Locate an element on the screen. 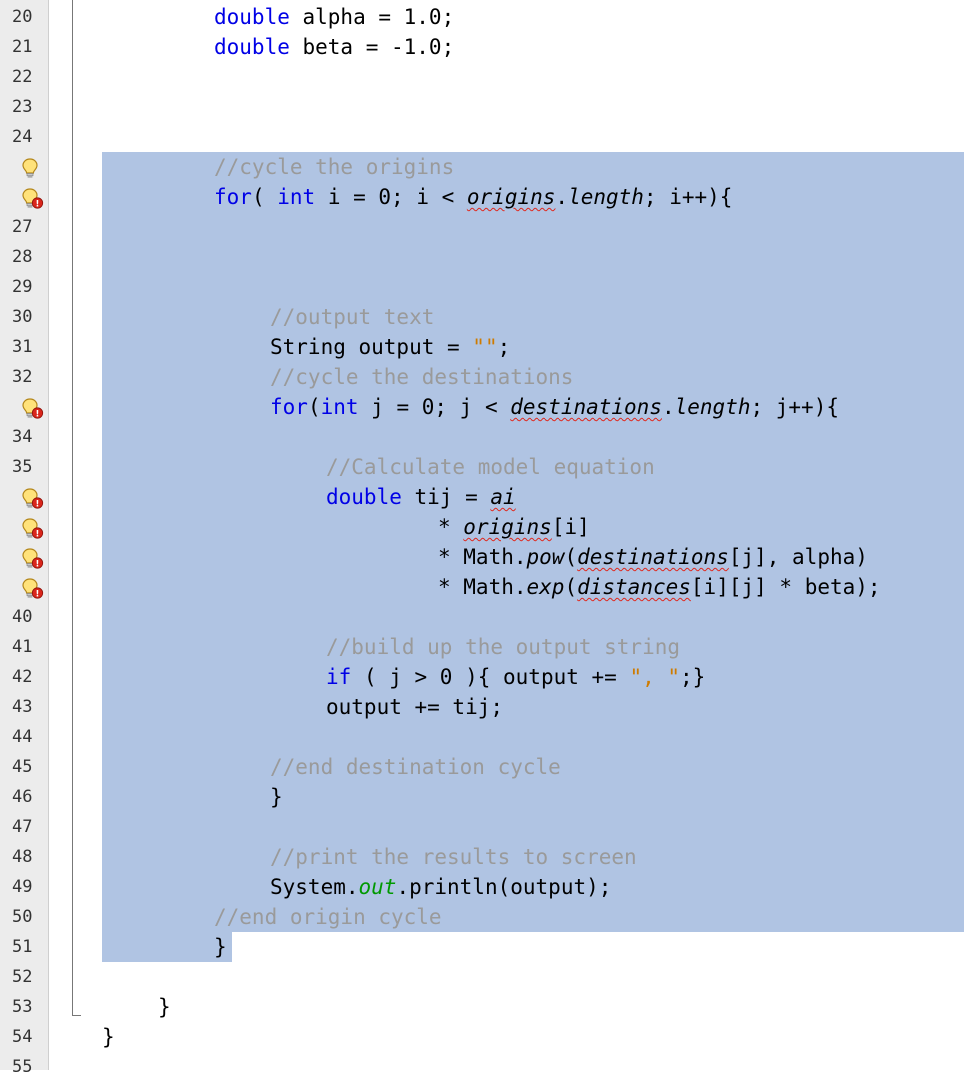 This screenshot has width=964, height=1082. code-line-43: output += tij; is located at coordinates (414, 707).